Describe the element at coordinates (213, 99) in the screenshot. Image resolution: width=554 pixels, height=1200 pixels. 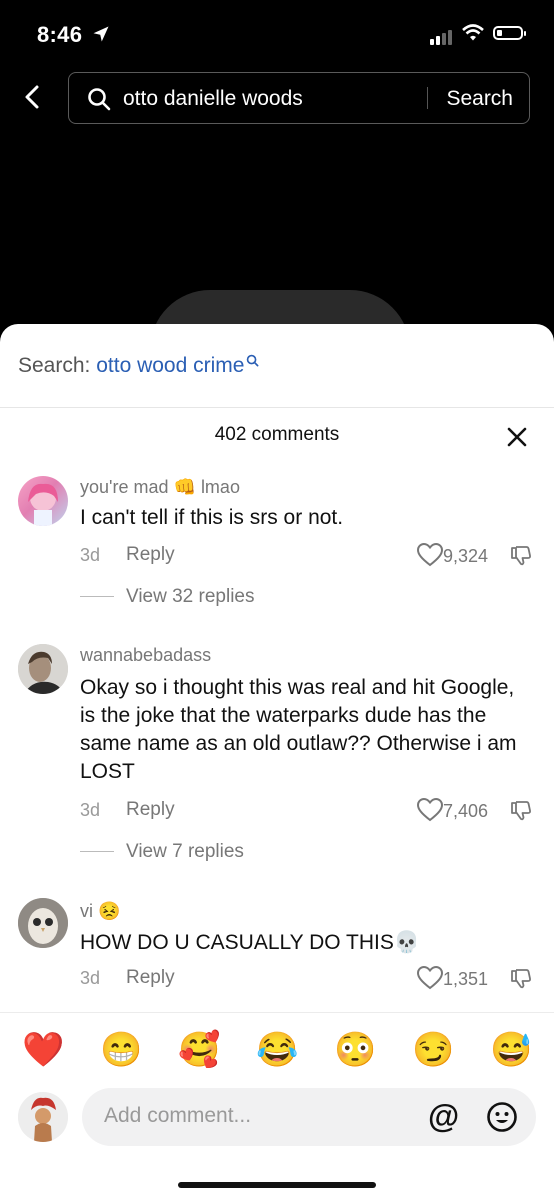
I see `search-query: otto danielle woods` at that location.